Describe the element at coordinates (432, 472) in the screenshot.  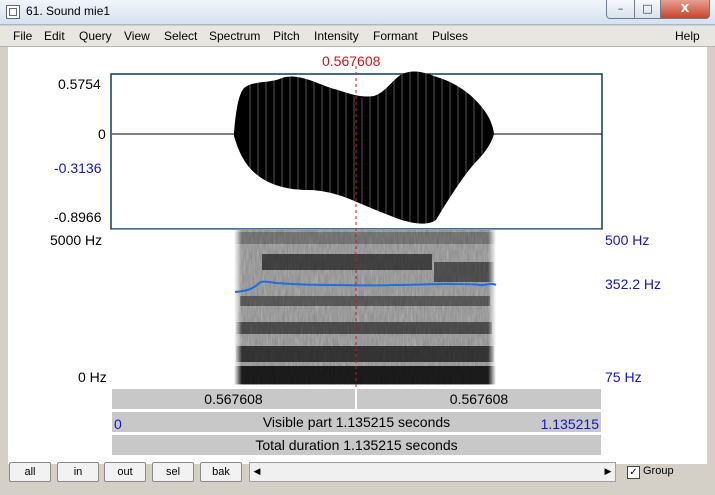
I see `time-scrollbar: ◀ ▶` at that location.